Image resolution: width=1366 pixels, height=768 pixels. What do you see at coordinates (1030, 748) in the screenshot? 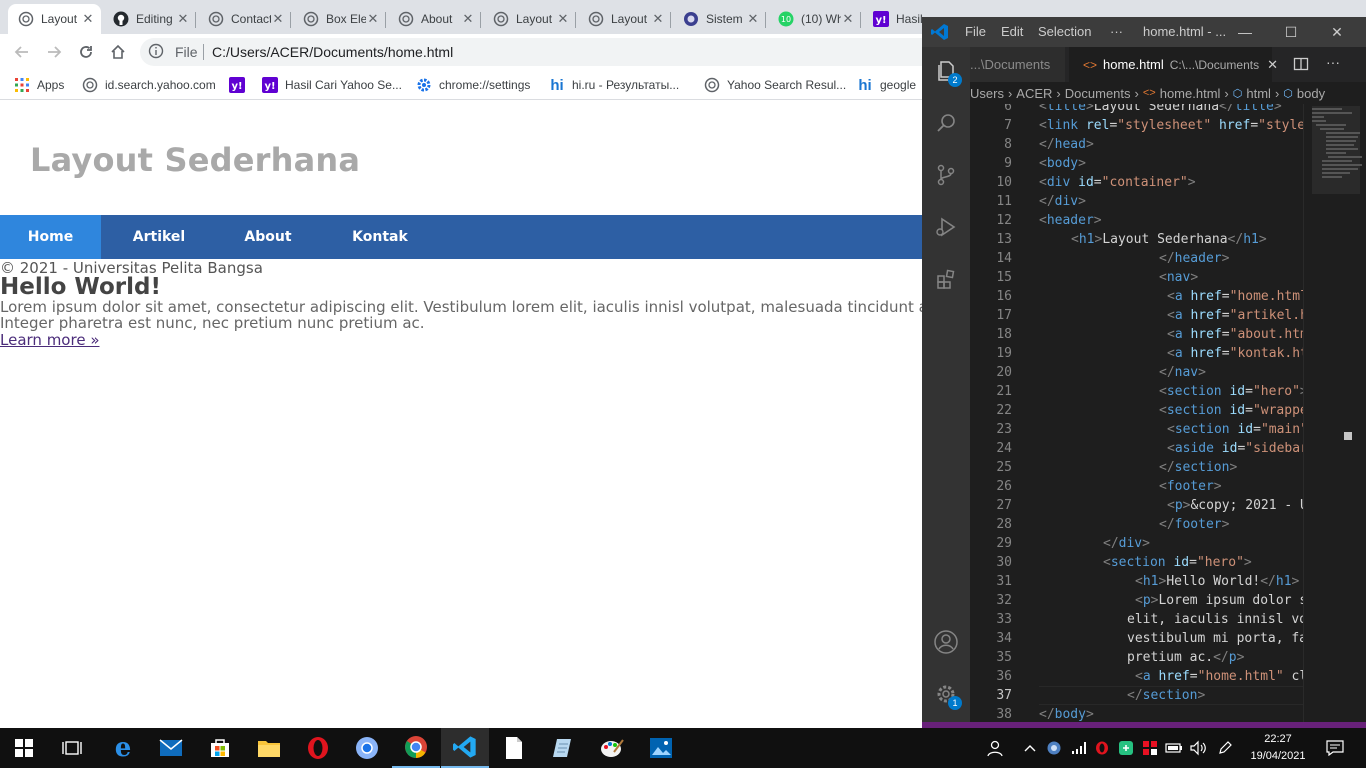
I see `chevron-up-icon` at bounding box center [1030, 748].